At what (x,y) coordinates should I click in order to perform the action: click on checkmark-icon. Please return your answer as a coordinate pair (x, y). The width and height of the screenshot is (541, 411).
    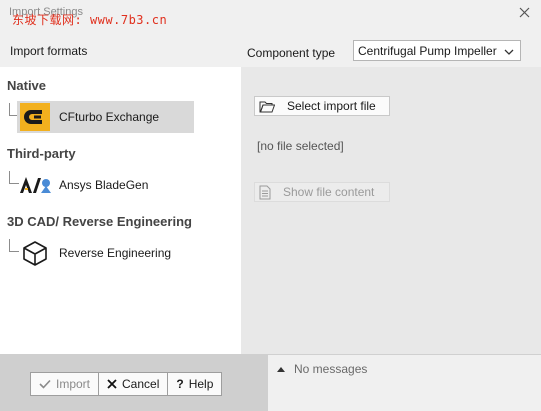
    Looking at the image, I should click on (45, 384).